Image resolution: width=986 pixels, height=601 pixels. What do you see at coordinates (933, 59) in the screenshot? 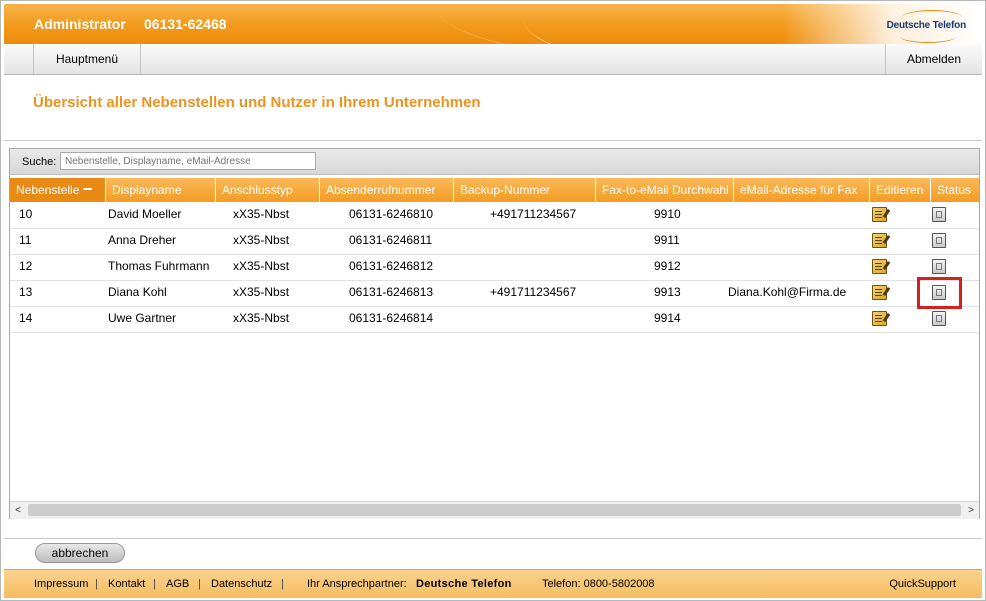
I see `logout-button: Abmelden` at bounding box center [933, 59].